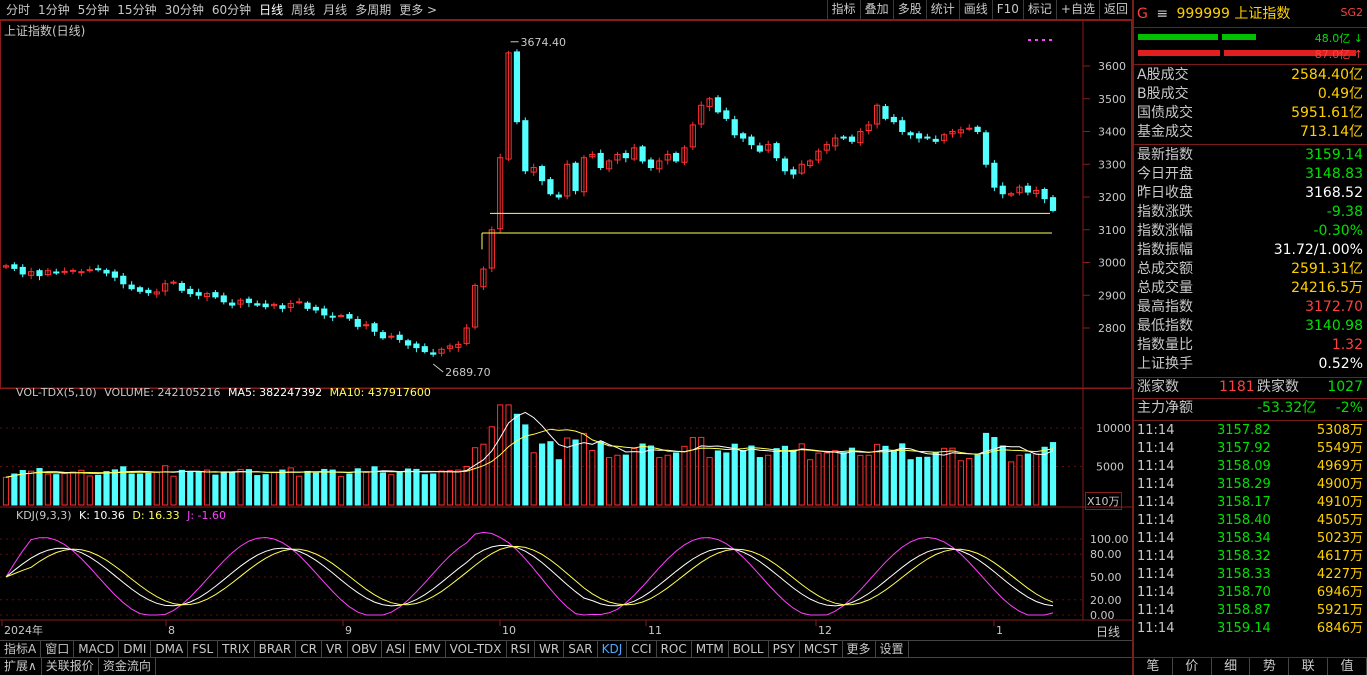  What do you see at coordinates (236, 649) in the screenshot?
I see `indicator-tab: TRIX` at bounding box center [236, 649].